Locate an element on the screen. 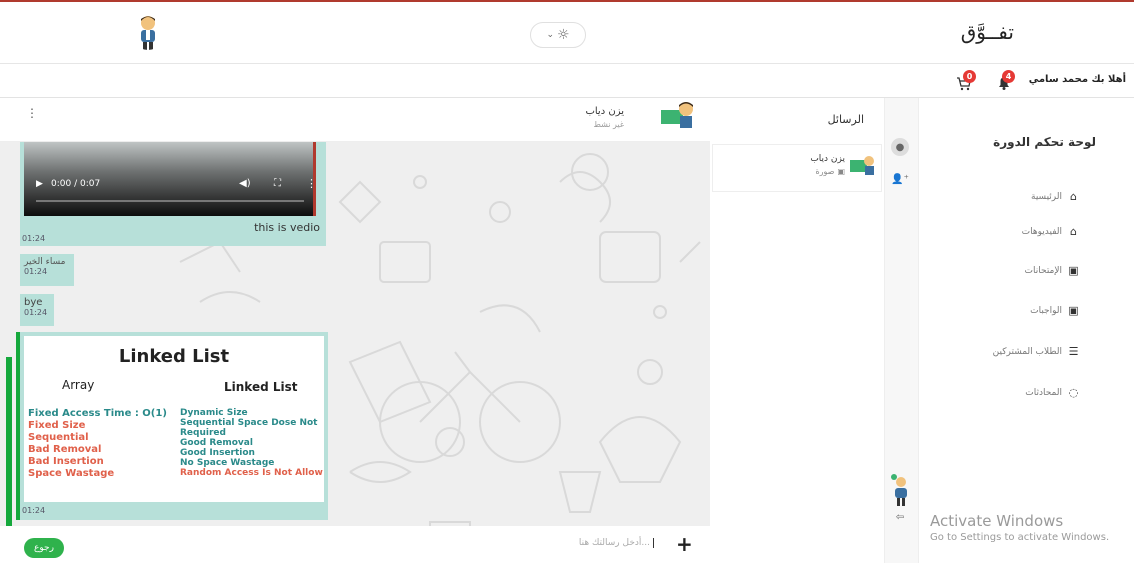 Image resolution: width=1134 pixels, height=563 pixels. theme-toggle: ⌄ ☼ is located at coordinates (558, 35).